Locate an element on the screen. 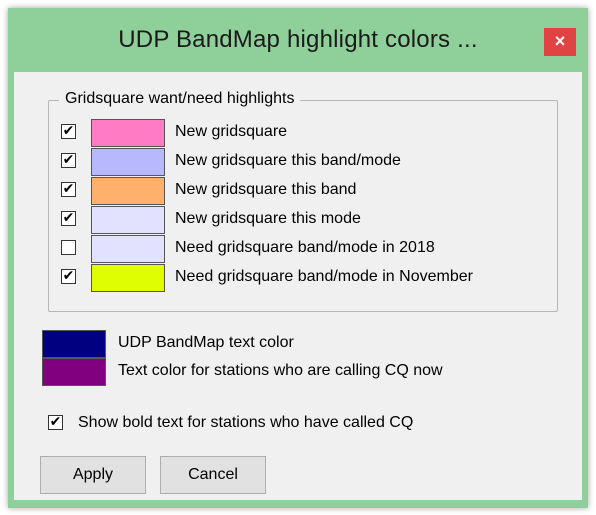 The width and height of the screenshot is (596, 515). label-band-mode: New gridsquare this band/mode is located at coordinates (288, 160).